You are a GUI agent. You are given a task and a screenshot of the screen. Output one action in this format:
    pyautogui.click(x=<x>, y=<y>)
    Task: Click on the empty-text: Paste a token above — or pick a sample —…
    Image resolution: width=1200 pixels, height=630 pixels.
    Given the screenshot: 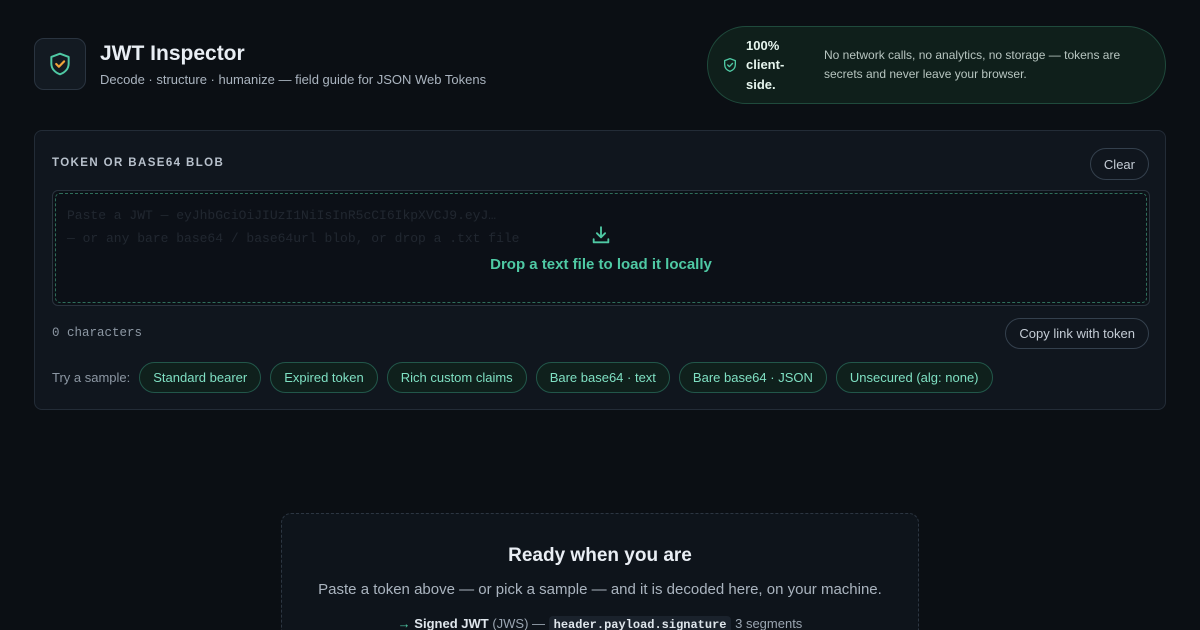 What is the action you would take?
    pyautogui.click(x=600, y=589)
    